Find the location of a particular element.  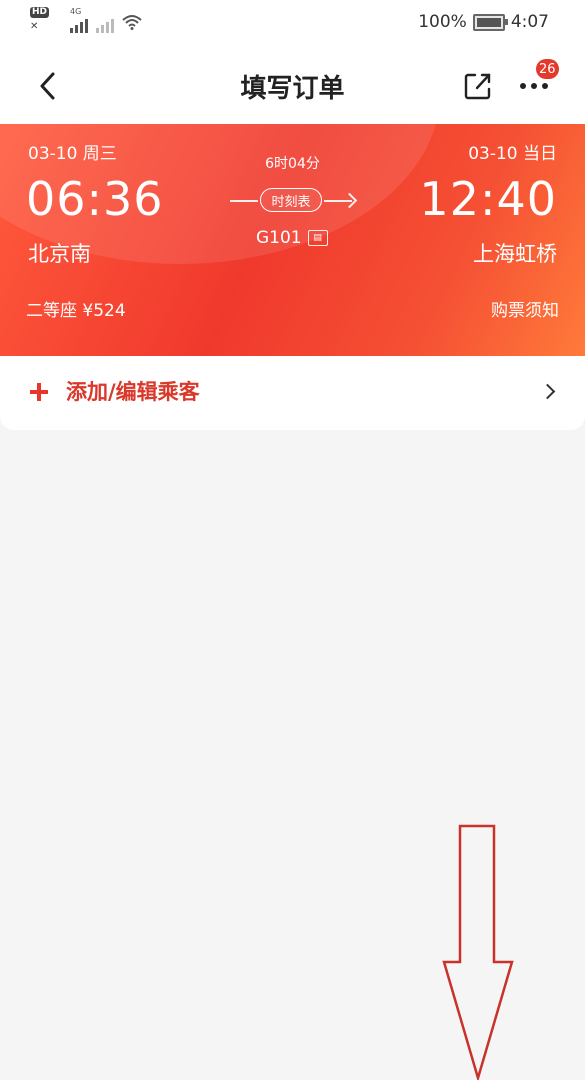

no-signal-icon: ✕ is located at coordinates (34, 26).